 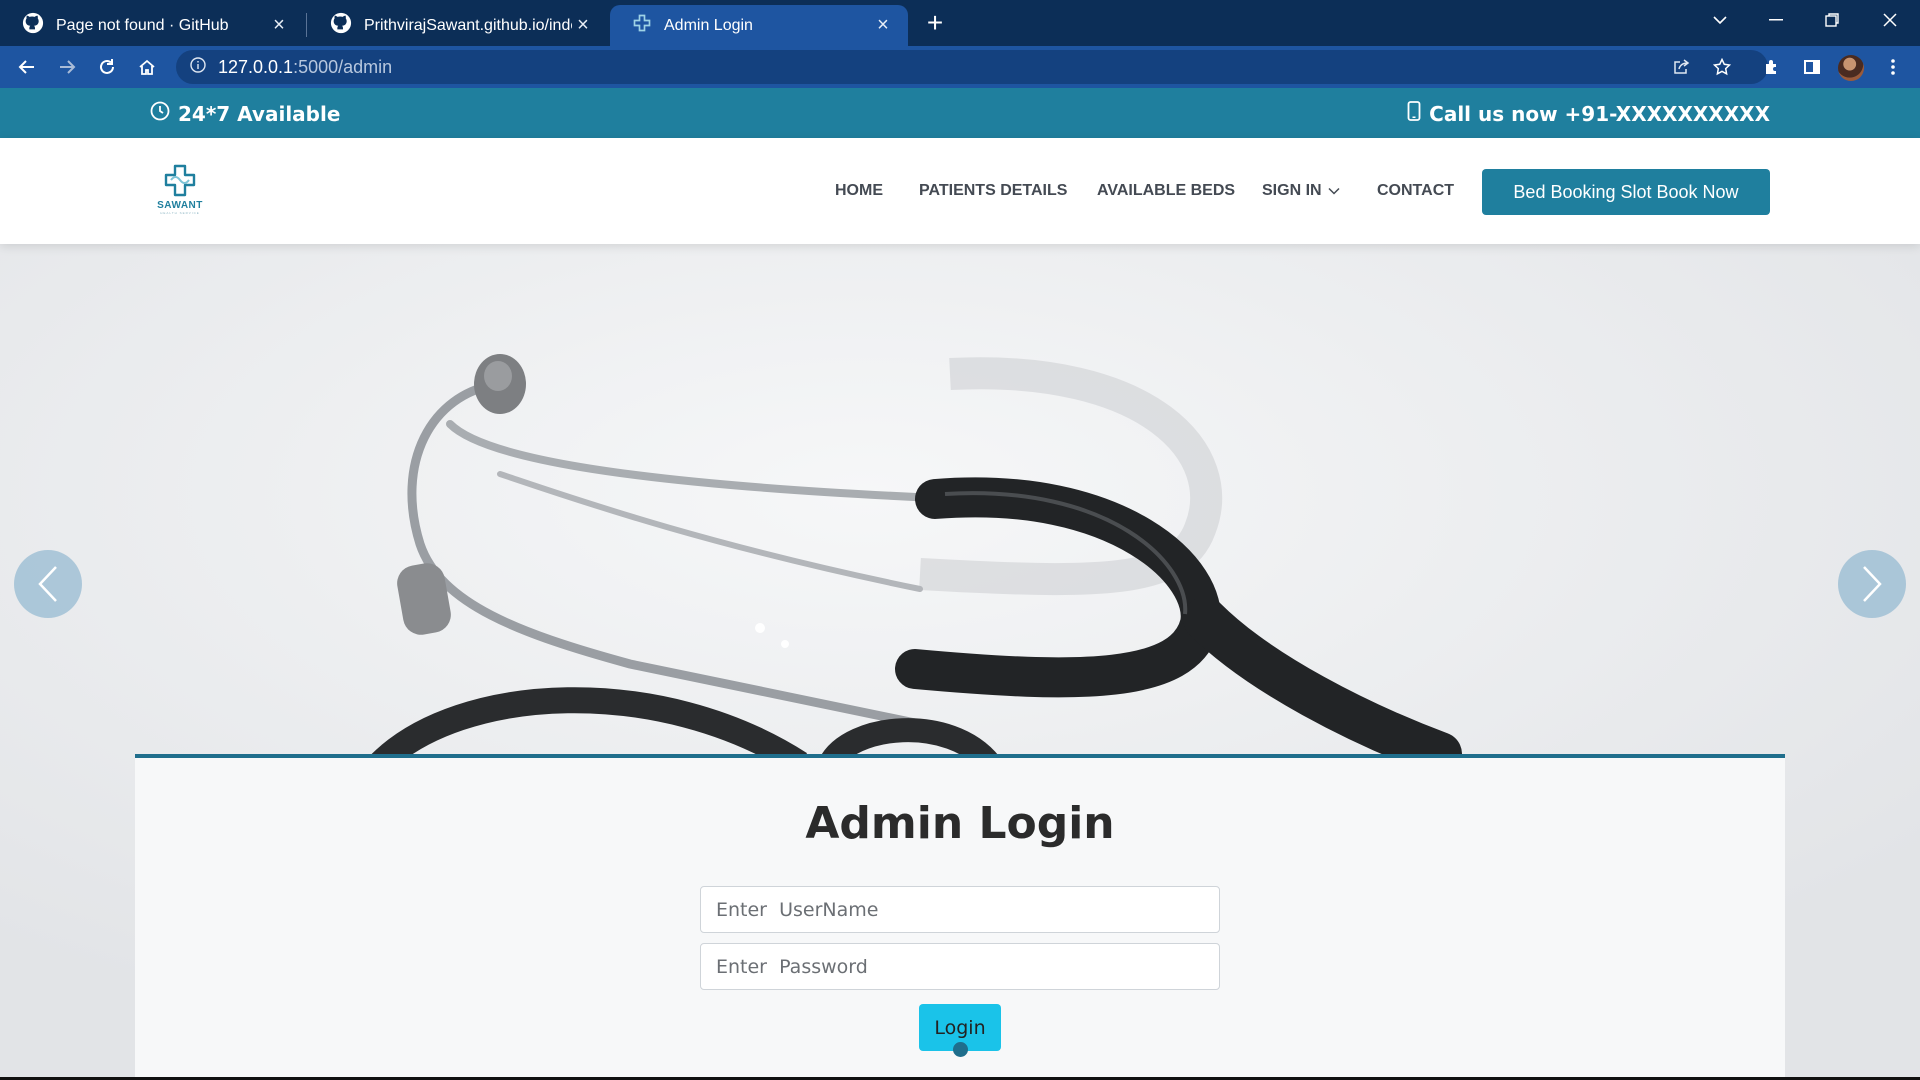 I want to click on nav-contact: CONTACT, so click(x=1415, y=191).